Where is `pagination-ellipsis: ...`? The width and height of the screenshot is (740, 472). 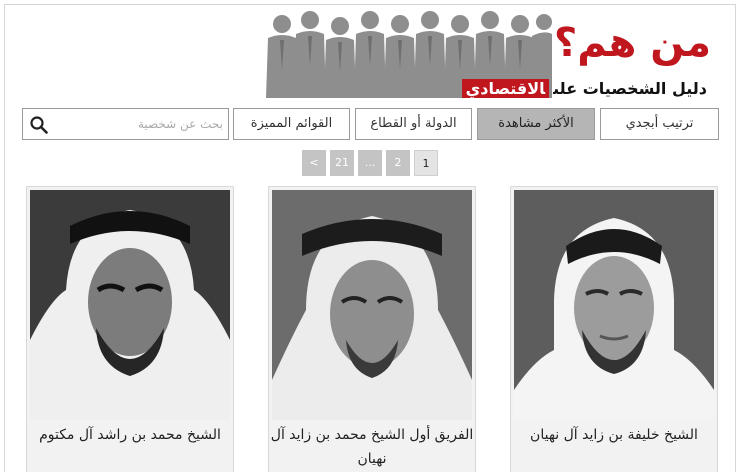 pagination-ellipsis: ... is located at coordinates (370, 163).